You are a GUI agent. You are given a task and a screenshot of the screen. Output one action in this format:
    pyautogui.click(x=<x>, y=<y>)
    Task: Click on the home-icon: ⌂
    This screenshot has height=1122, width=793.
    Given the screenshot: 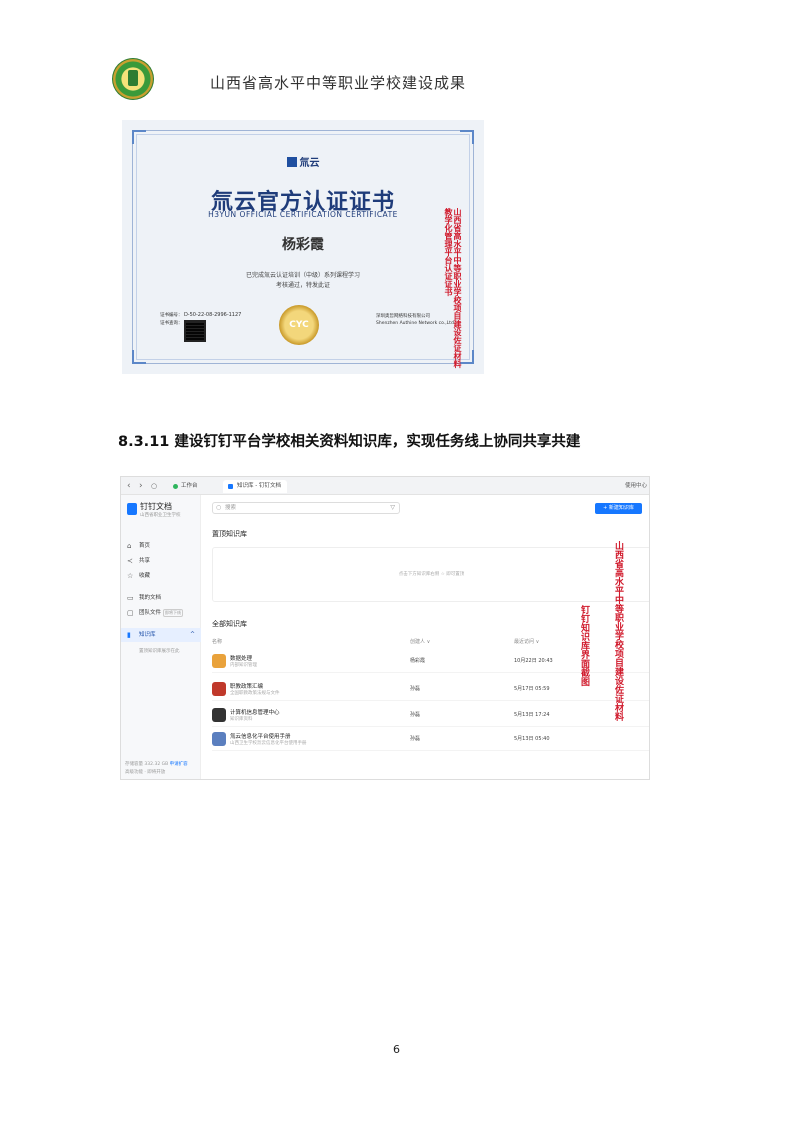 What is the action you would take?
    pyautogui.click(x=129, y=546)
    